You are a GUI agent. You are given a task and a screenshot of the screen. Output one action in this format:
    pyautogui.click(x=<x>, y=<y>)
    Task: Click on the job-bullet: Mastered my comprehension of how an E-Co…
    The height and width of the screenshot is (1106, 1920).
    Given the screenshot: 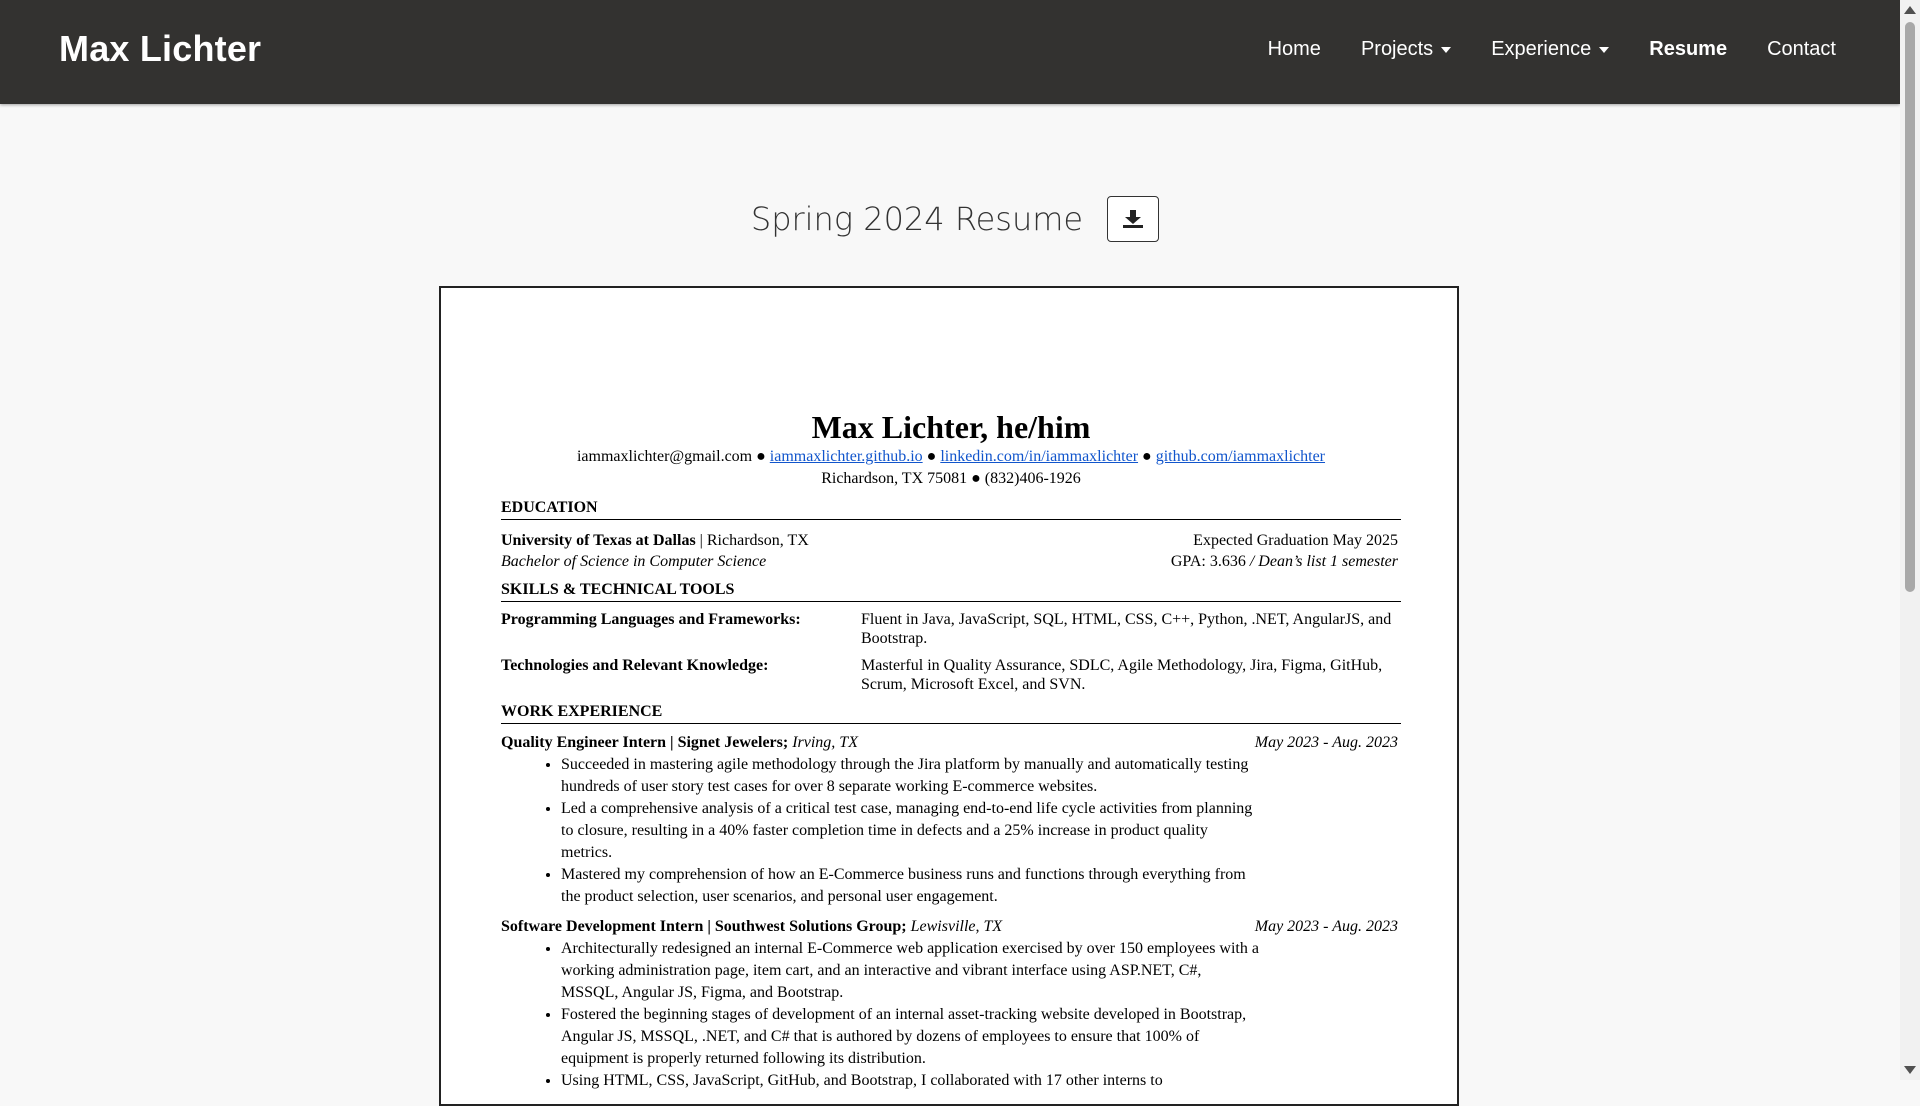 What is the action you would take?
    pyautogui.click(x=911, y=886)
    